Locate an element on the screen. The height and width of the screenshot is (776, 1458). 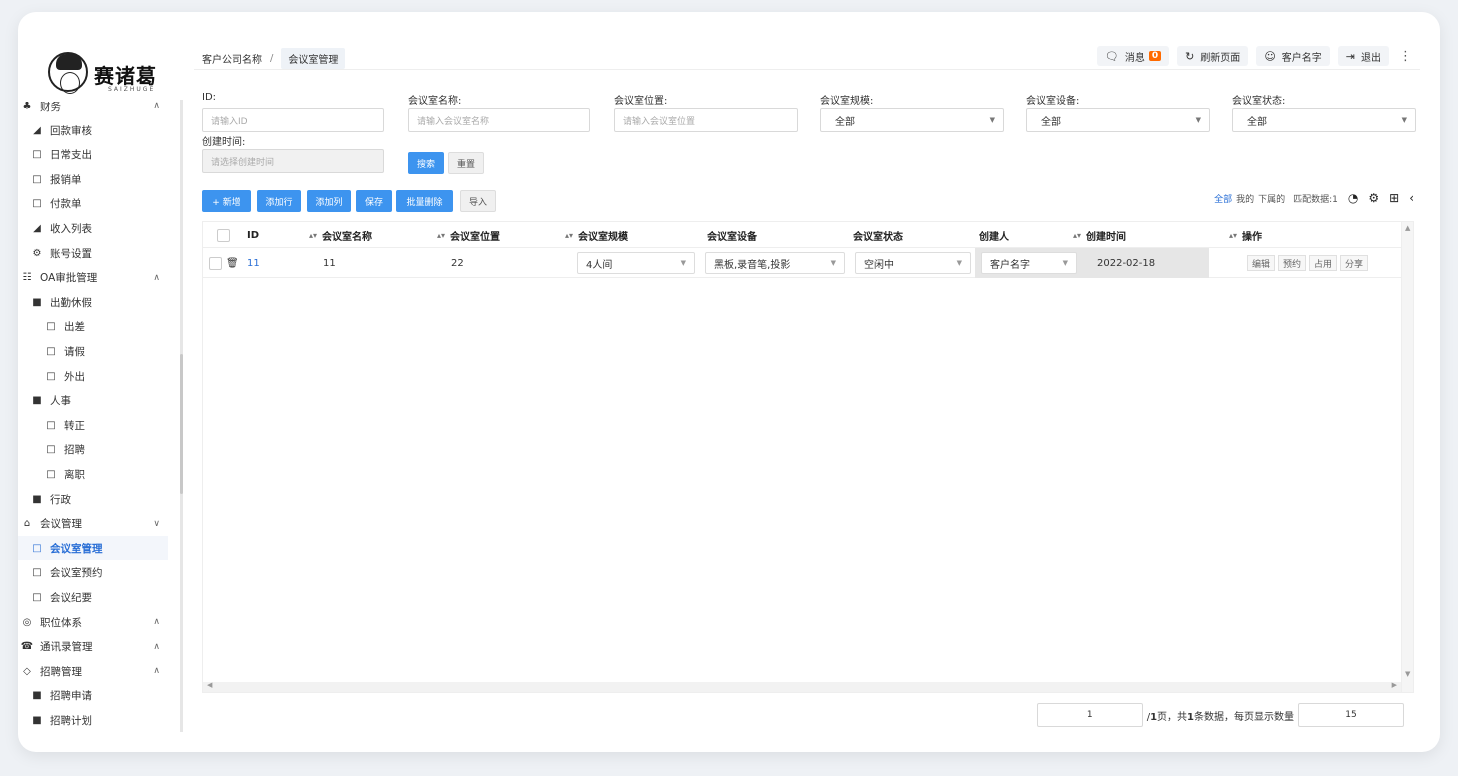
sidebar-item: □ 日常支出 is located at coordinates (93, 155).